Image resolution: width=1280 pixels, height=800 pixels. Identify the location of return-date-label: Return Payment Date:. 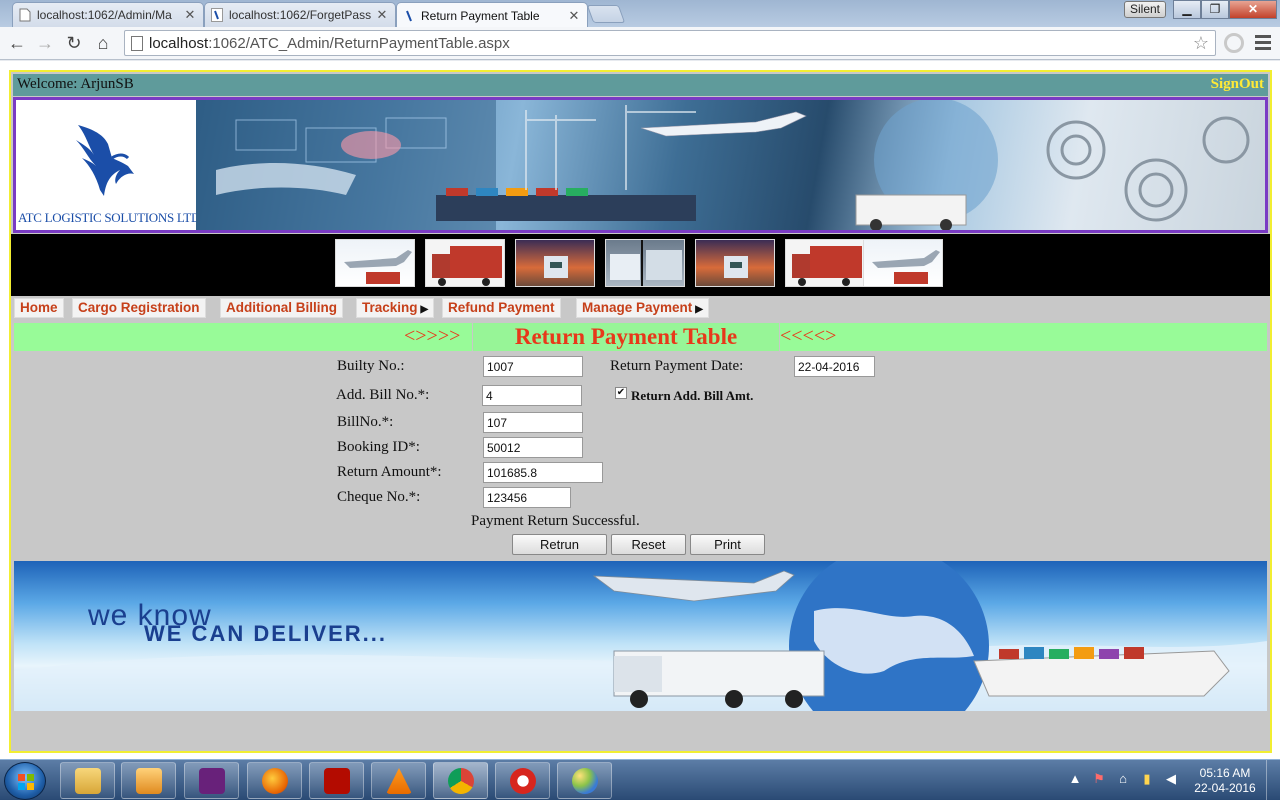
(677, 366).